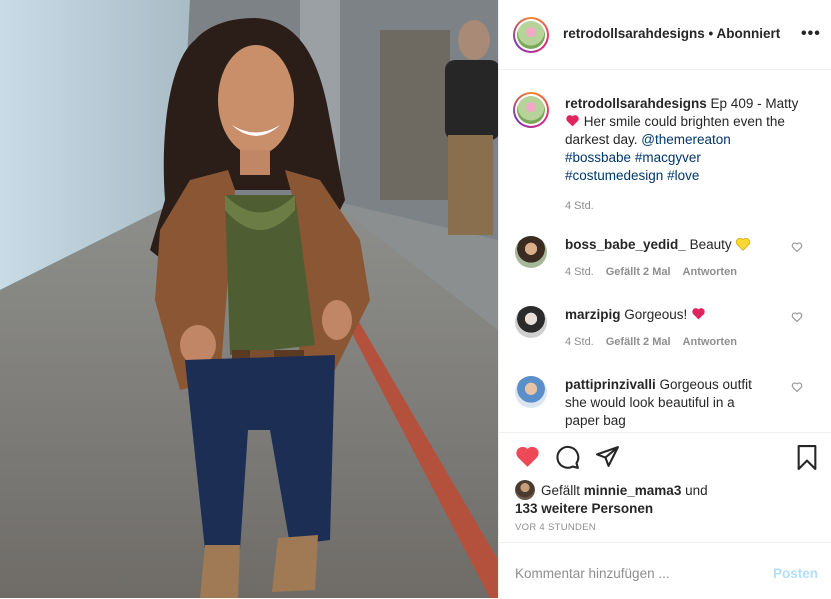 The width and height of the screenshot is (831, 599). What do you see at coordinates (525, 490) in the screenshot?
I see `liker-avatar` at bounding box center [525, 490].